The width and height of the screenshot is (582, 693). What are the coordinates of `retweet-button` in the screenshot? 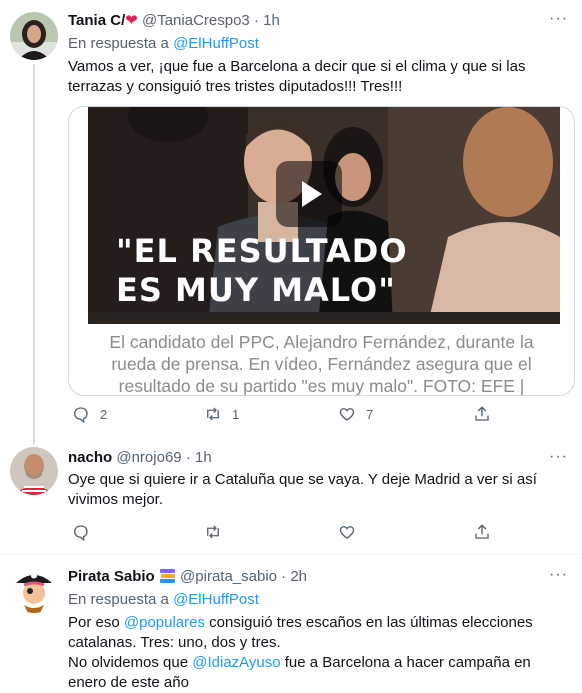 It's located at (213, 532).